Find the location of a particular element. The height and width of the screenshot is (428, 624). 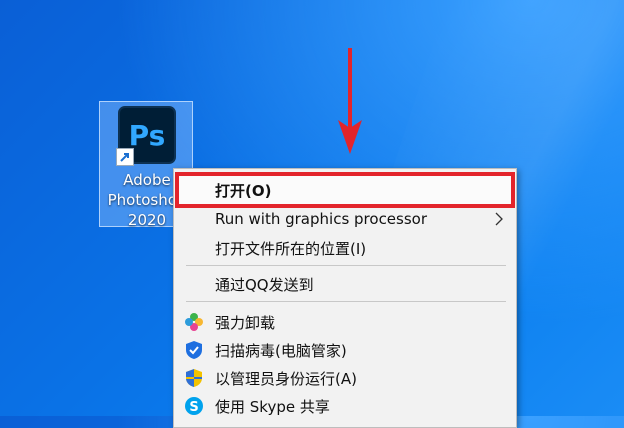

menu-item-run-as-admin: 以管理员身份运行(A) is located at coordinates (345, 378).